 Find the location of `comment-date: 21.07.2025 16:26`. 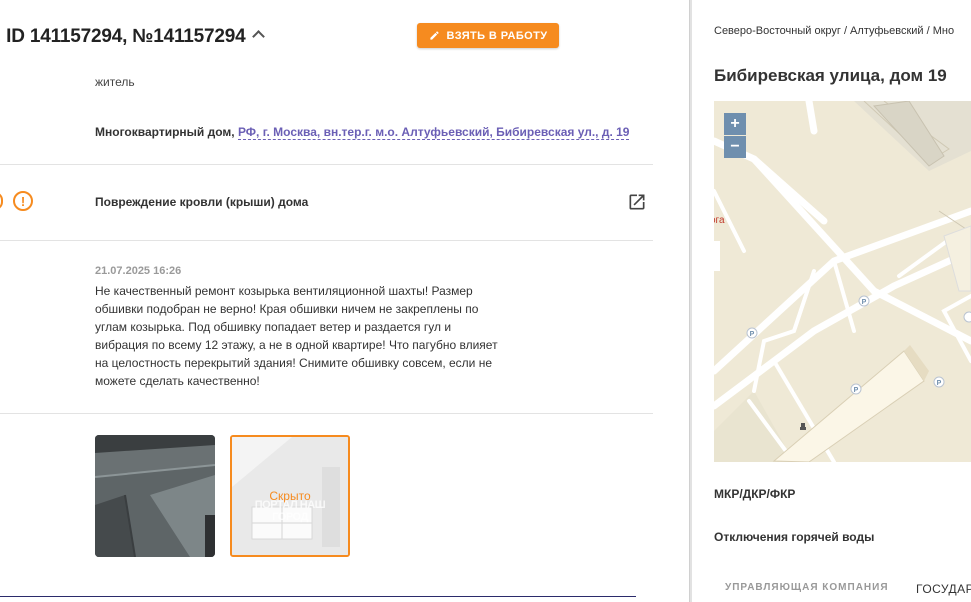

comment-date: 21.07.2025 16:26 is located at coordinates (138, 271).